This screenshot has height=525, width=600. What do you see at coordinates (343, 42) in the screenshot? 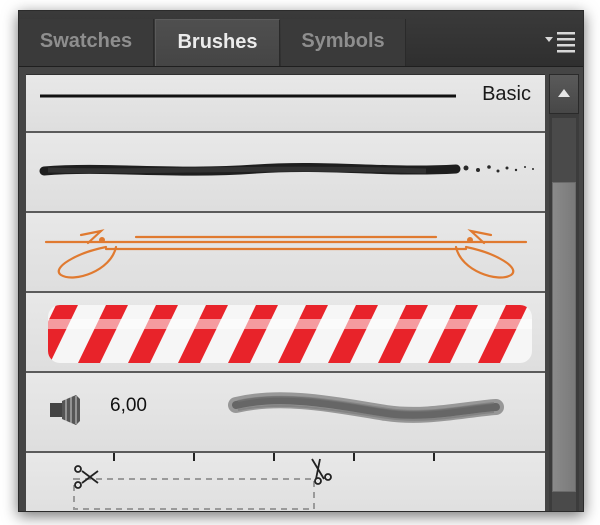
I see `tab-symbols: Symbols` at bounding box center [343, 42].